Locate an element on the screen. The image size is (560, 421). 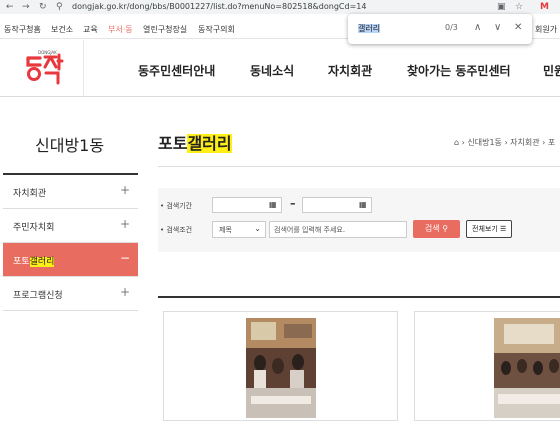
dongjak-logo: DONGJAK is located at coordinates (44, 69).